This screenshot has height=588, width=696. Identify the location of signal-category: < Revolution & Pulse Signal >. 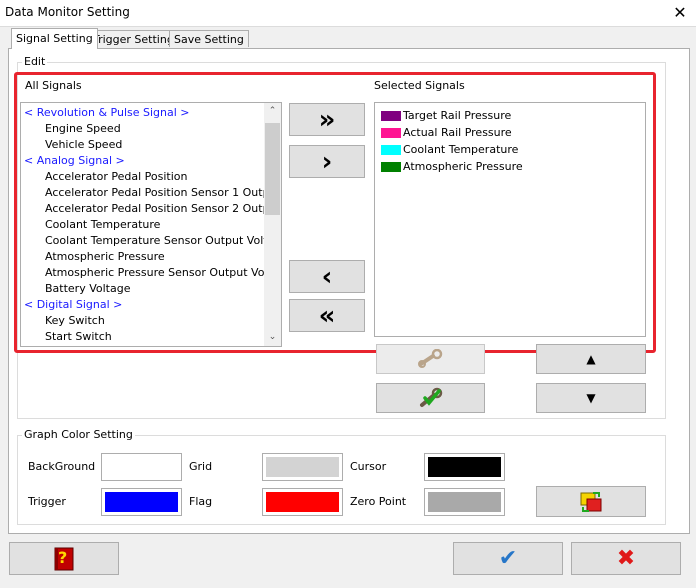
(107, 113).